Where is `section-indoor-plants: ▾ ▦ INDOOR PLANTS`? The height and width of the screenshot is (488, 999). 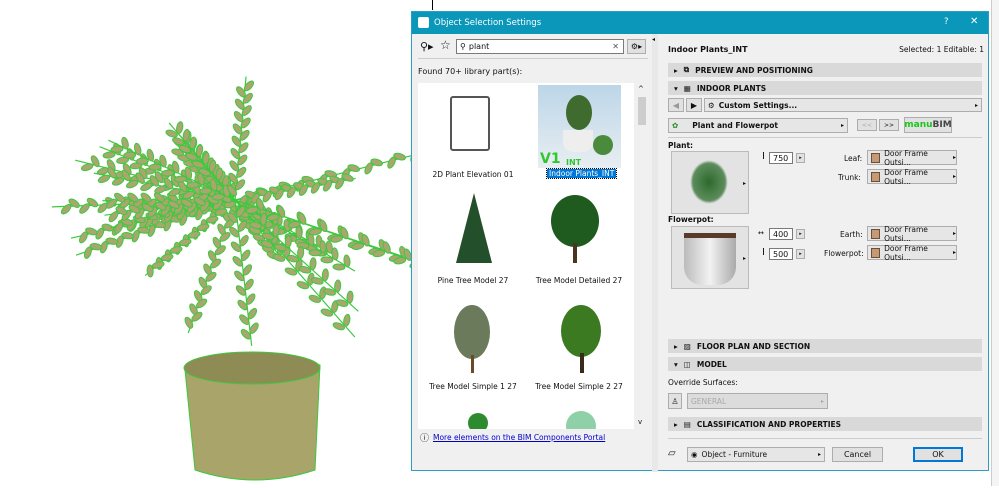 section-indoor-plants: ▾ ▦ INDOOR PLANTS is located at coordinates (825, 88).